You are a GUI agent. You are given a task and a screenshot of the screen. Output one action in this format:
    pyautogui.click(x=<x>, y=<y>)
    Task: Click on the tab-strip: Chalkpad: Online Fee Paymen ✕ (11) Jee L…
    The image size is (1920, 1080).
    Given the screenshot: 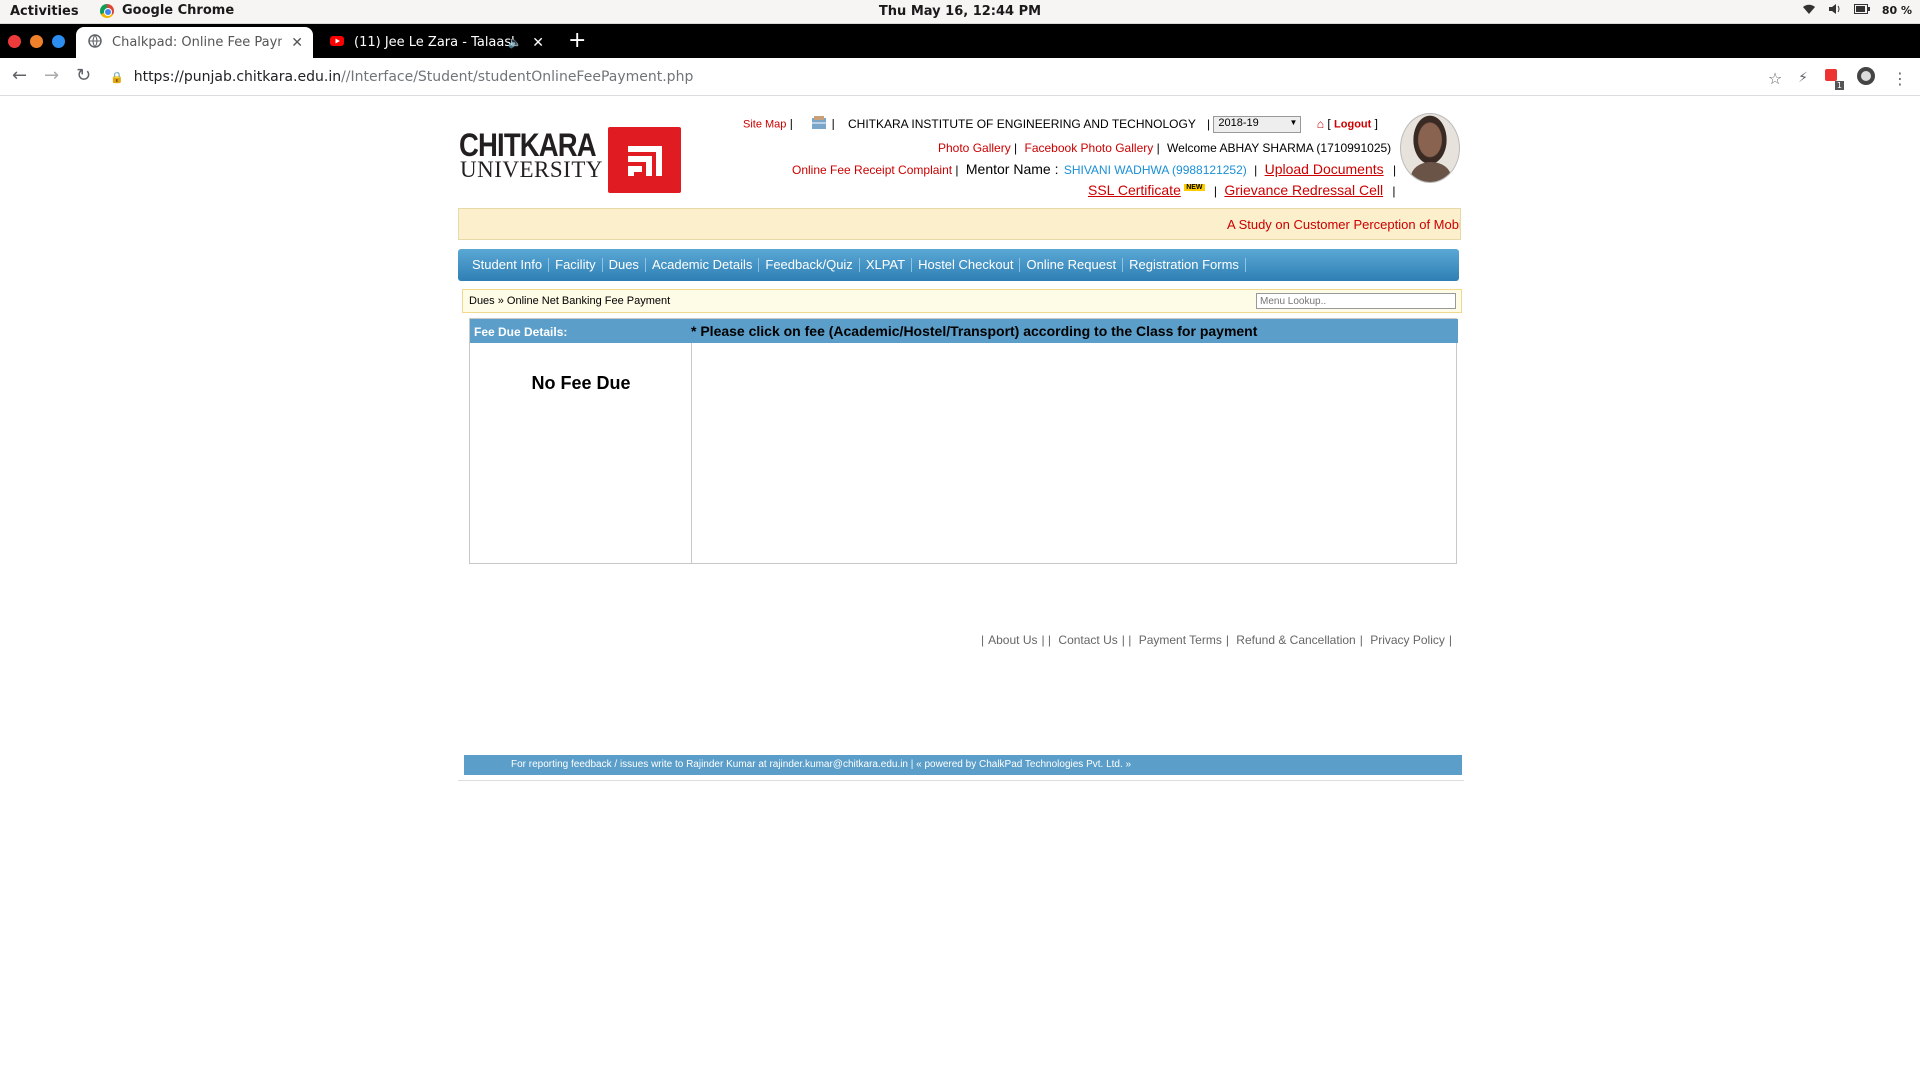 What is the action you would take?
    pyautogui.click(x=960, y=41)
    